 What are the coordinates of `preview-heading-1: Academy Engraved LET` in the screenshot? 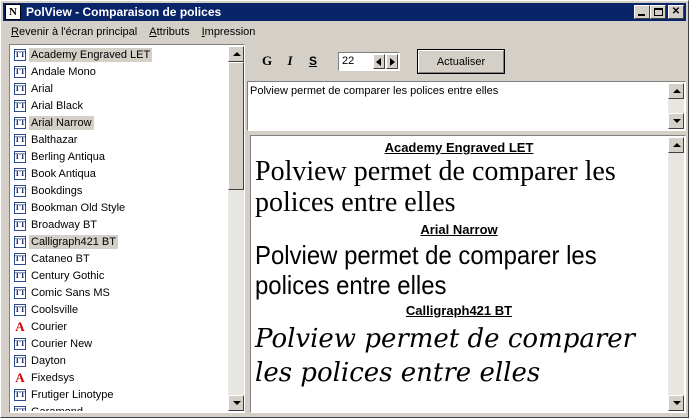 It's located at (459, 147).